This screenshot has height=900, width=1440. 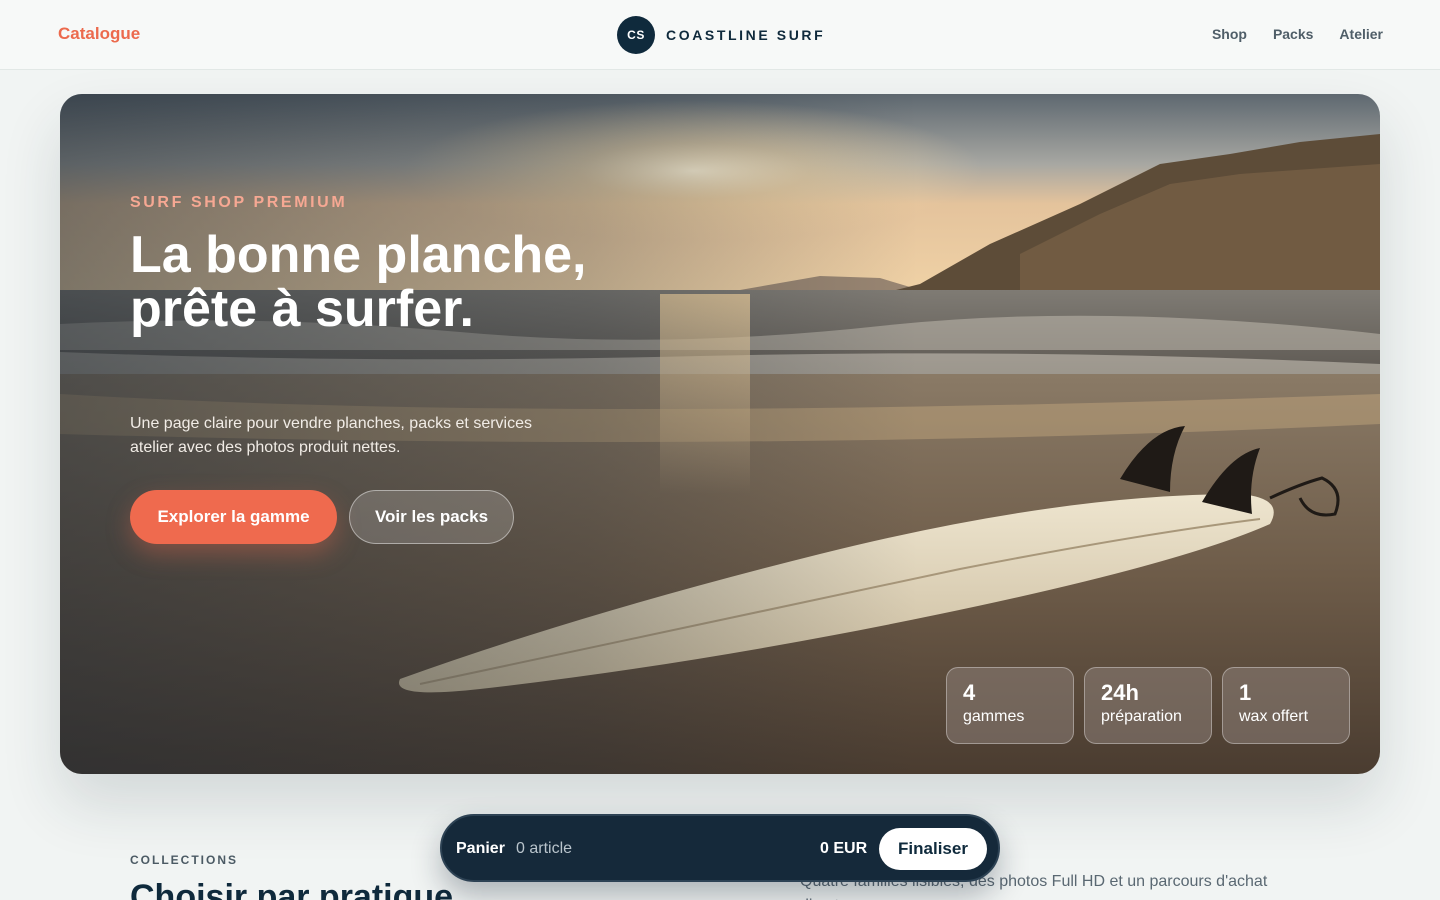 I want to click on checkout-button: Finaliser, so click(x=933, y=849).